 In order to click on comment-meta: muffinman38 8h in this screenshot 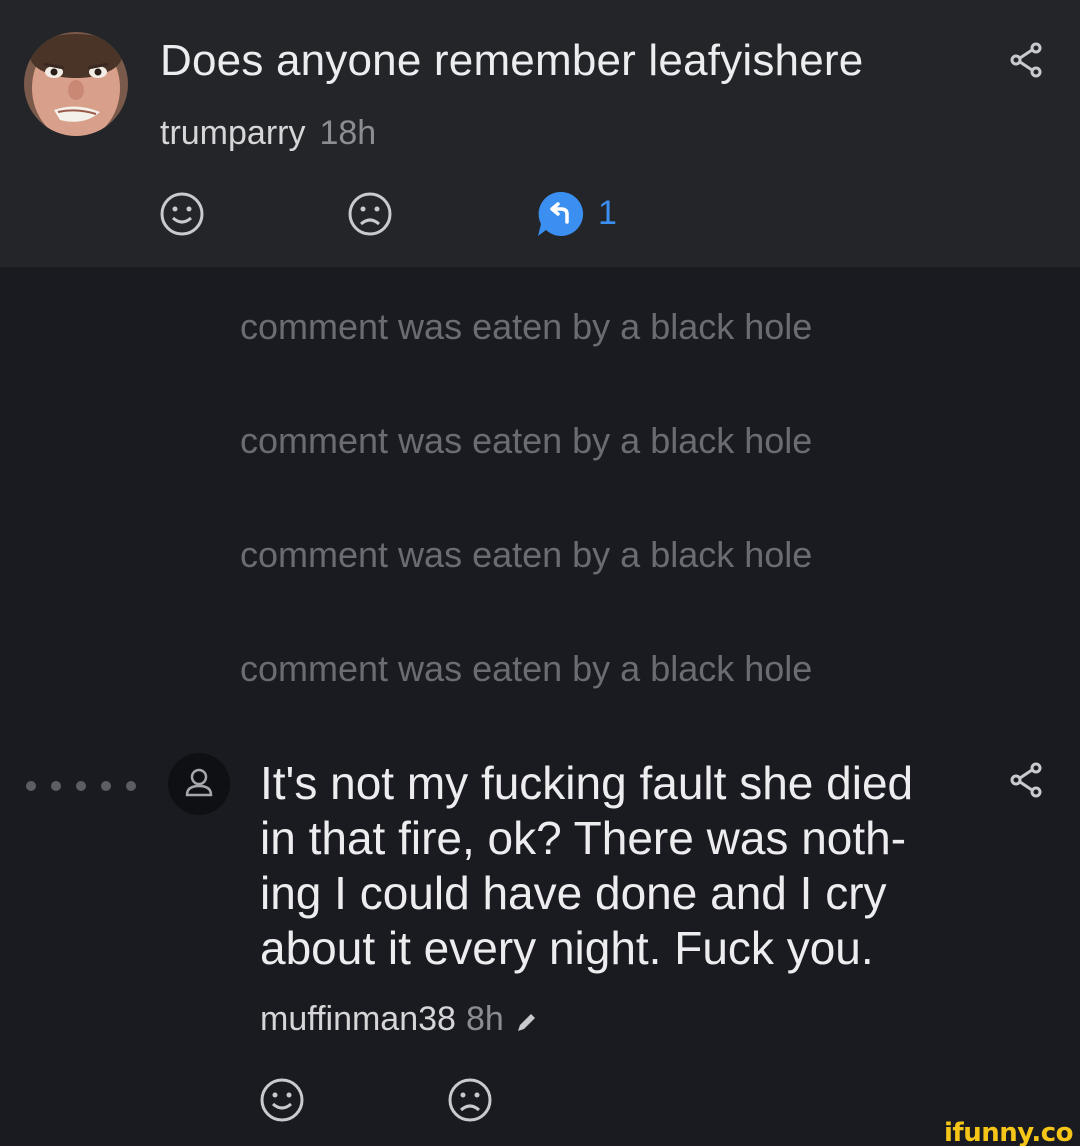, I will do `click(400, 1019)`.